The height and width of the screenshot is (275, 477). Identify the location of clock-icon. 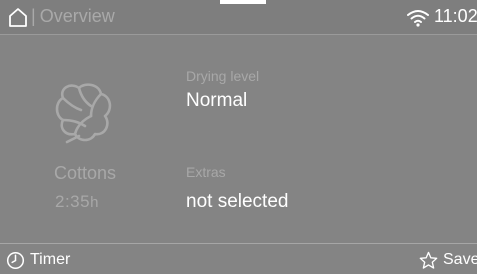
(15, 260).